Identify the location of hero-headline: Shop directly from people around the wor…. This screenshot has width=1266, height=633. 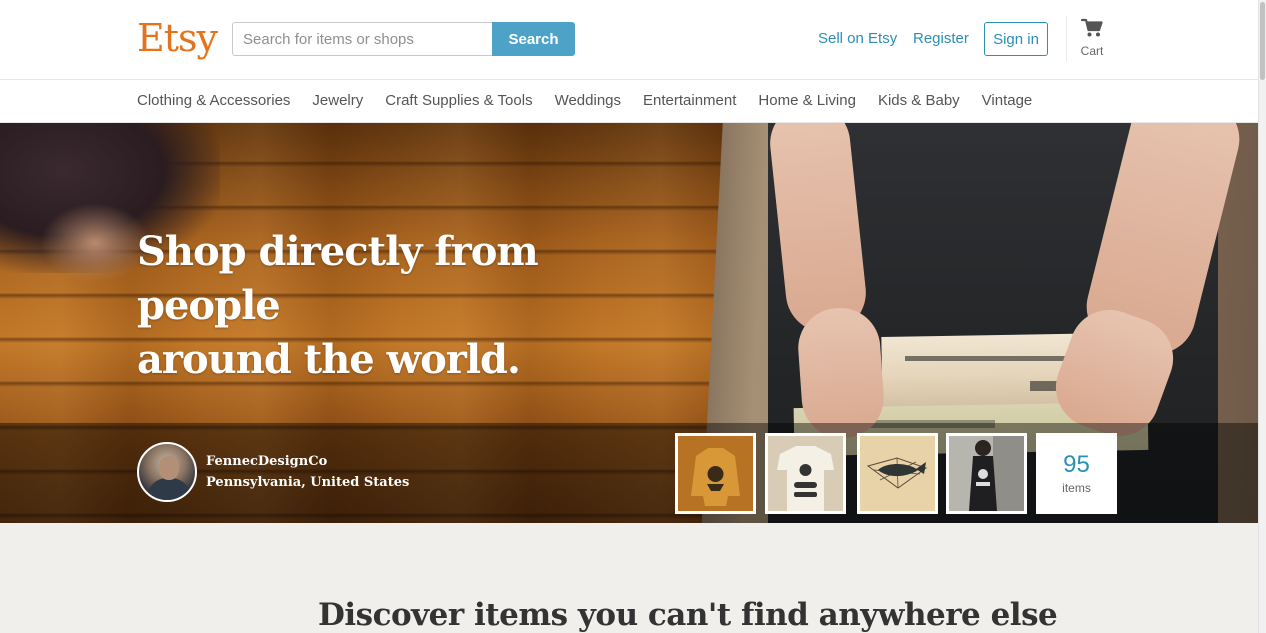
(397, 306).